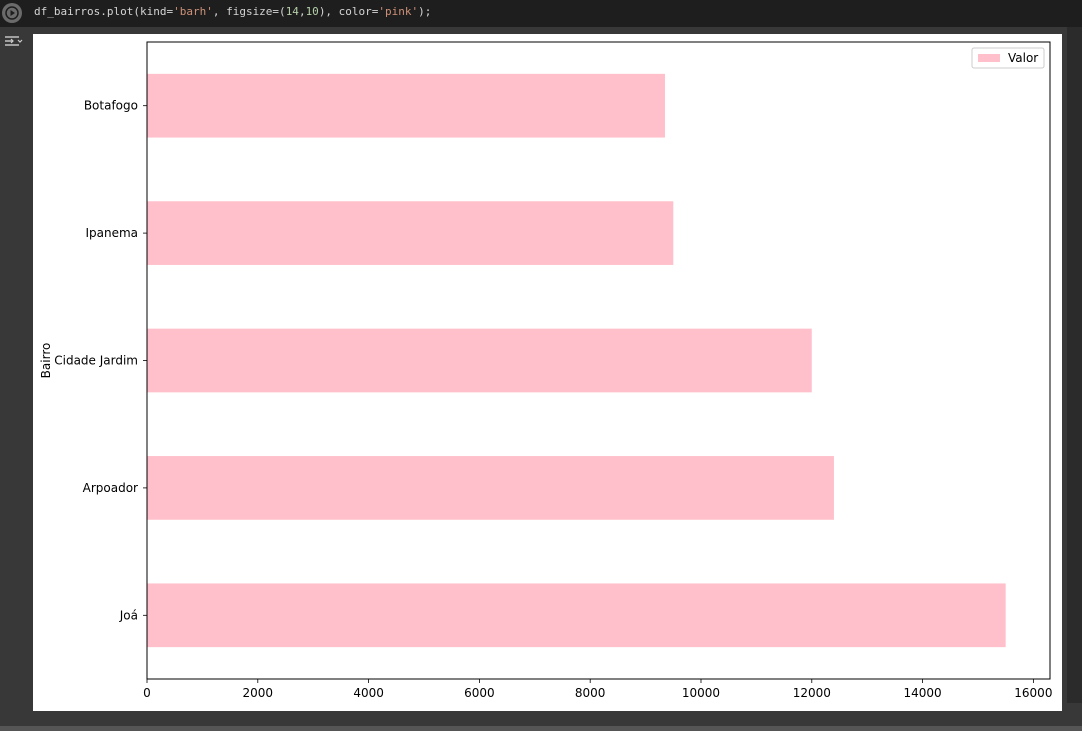 This screenshot has width=1082, height=731. I want to click on code-token: );, so click(425, 11).